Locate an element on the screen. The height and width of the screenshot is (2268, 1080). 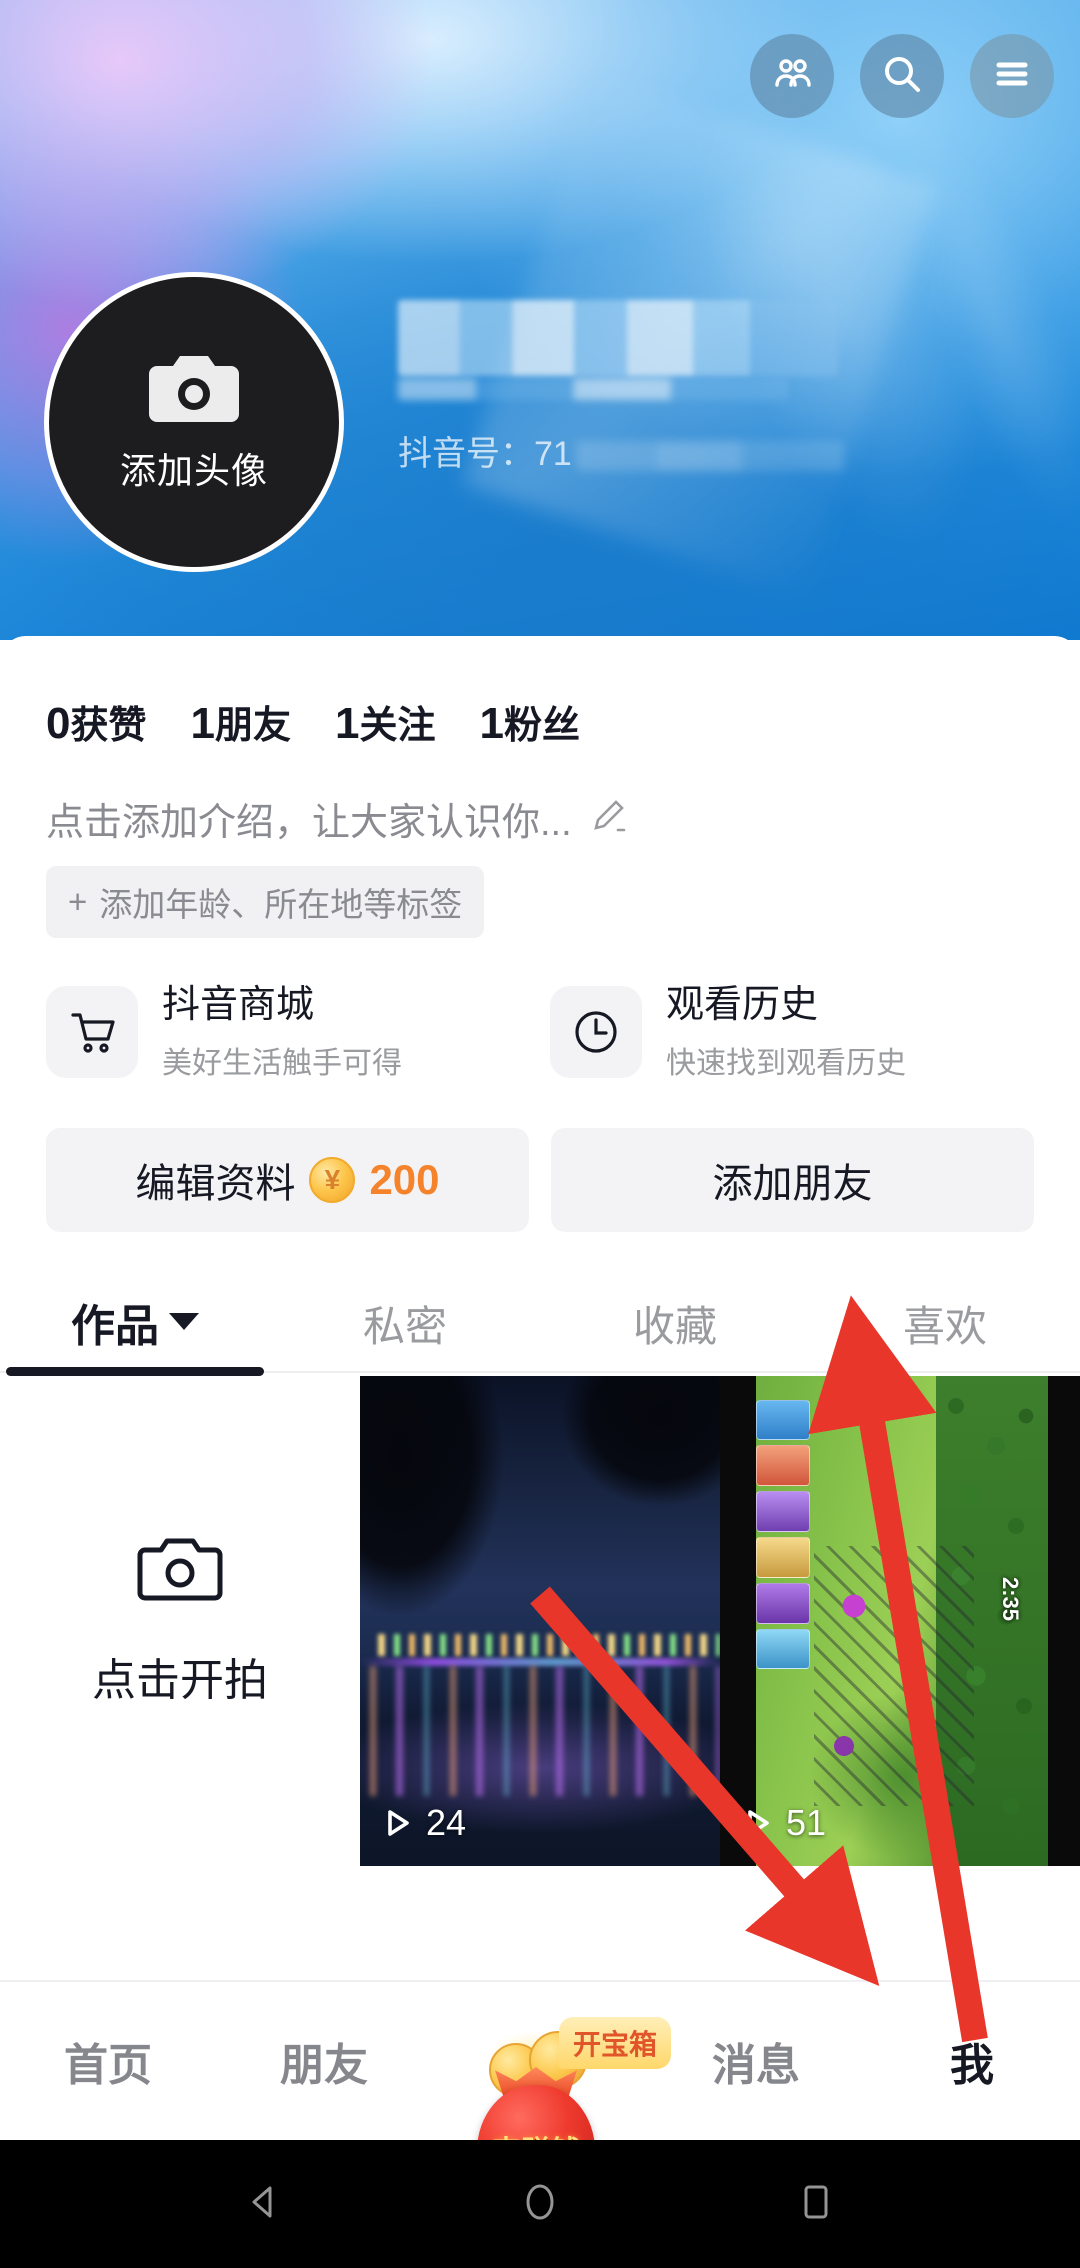
play-count-badge: 24 is located at coordinates (422, 1823).